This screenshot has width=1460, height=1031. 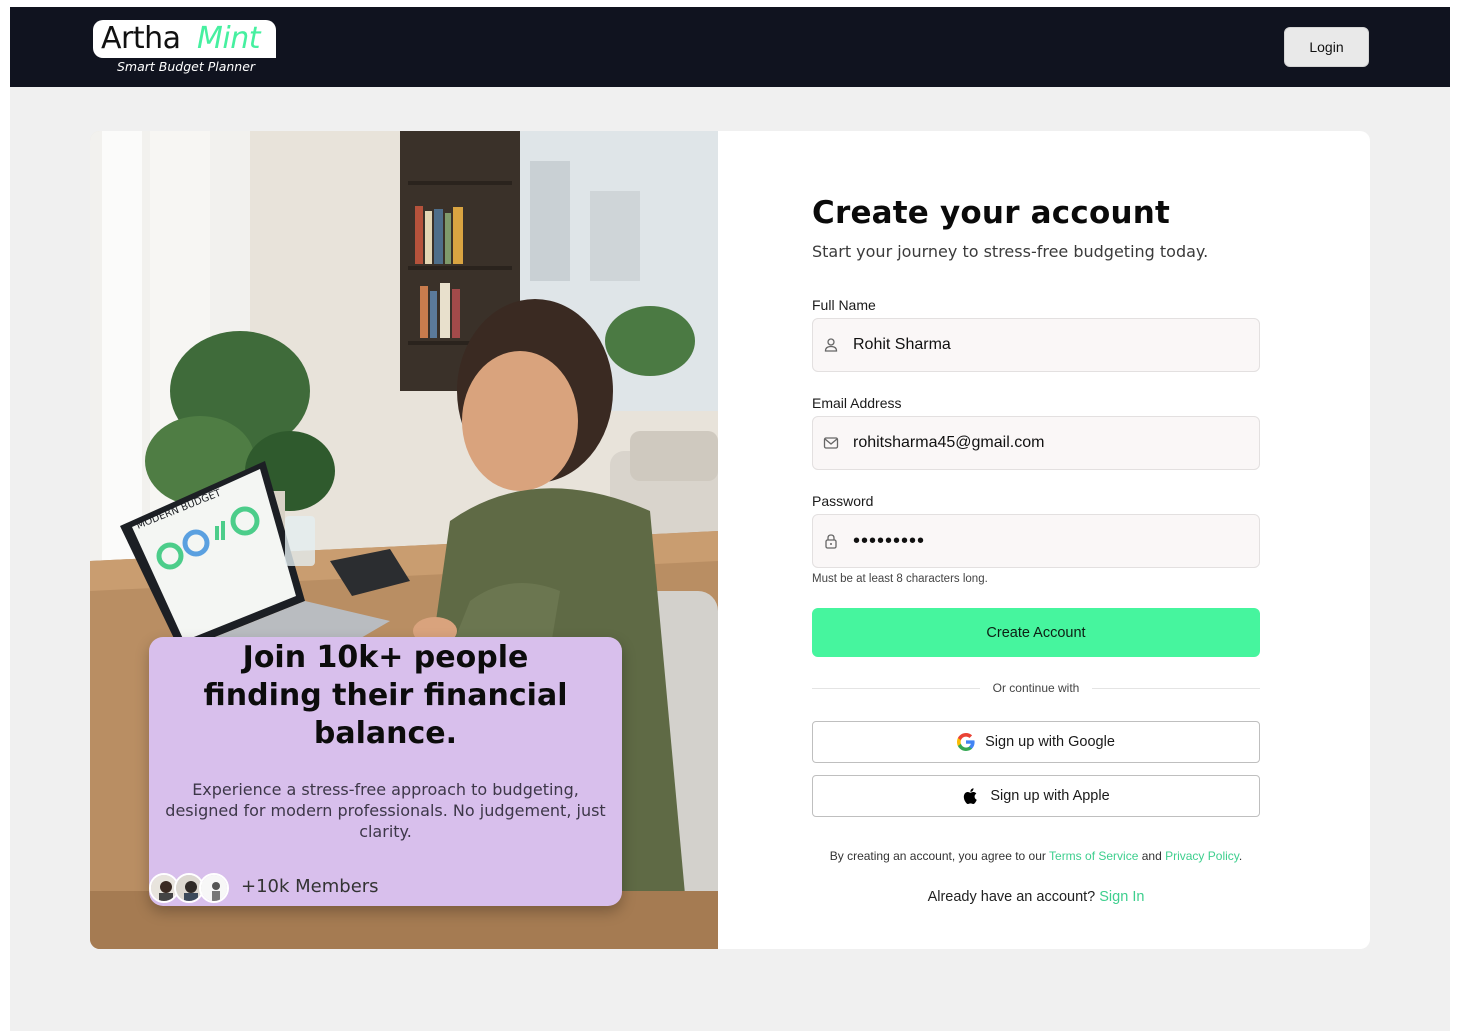 I want to click on logo-tagline: Smart Budget Planner, so click(x=186, y=66).